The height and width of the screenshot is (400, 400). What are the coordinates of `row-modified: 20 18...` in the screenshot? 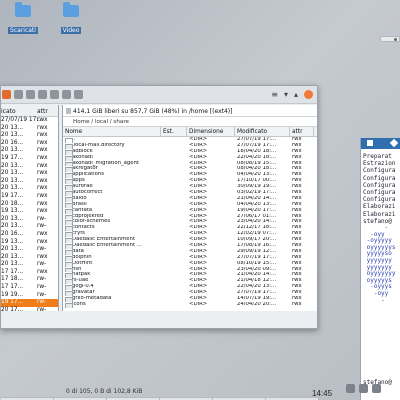 It's located at (12, 203).